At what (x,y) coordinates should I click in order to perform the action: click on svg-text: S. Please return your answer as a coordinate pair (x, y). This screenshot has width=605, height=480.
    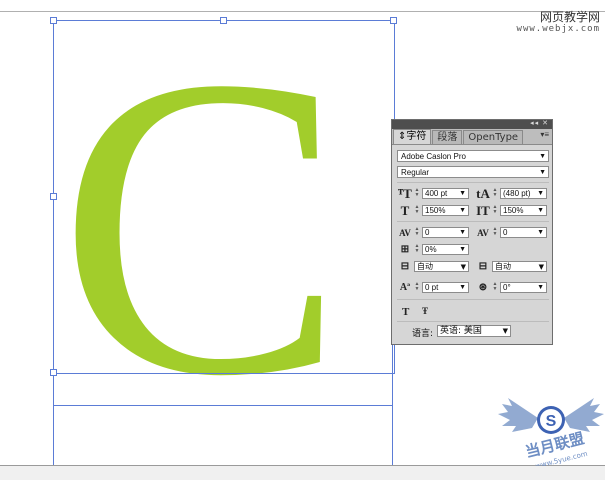
    Looking at the image, I should click on (551, 421).